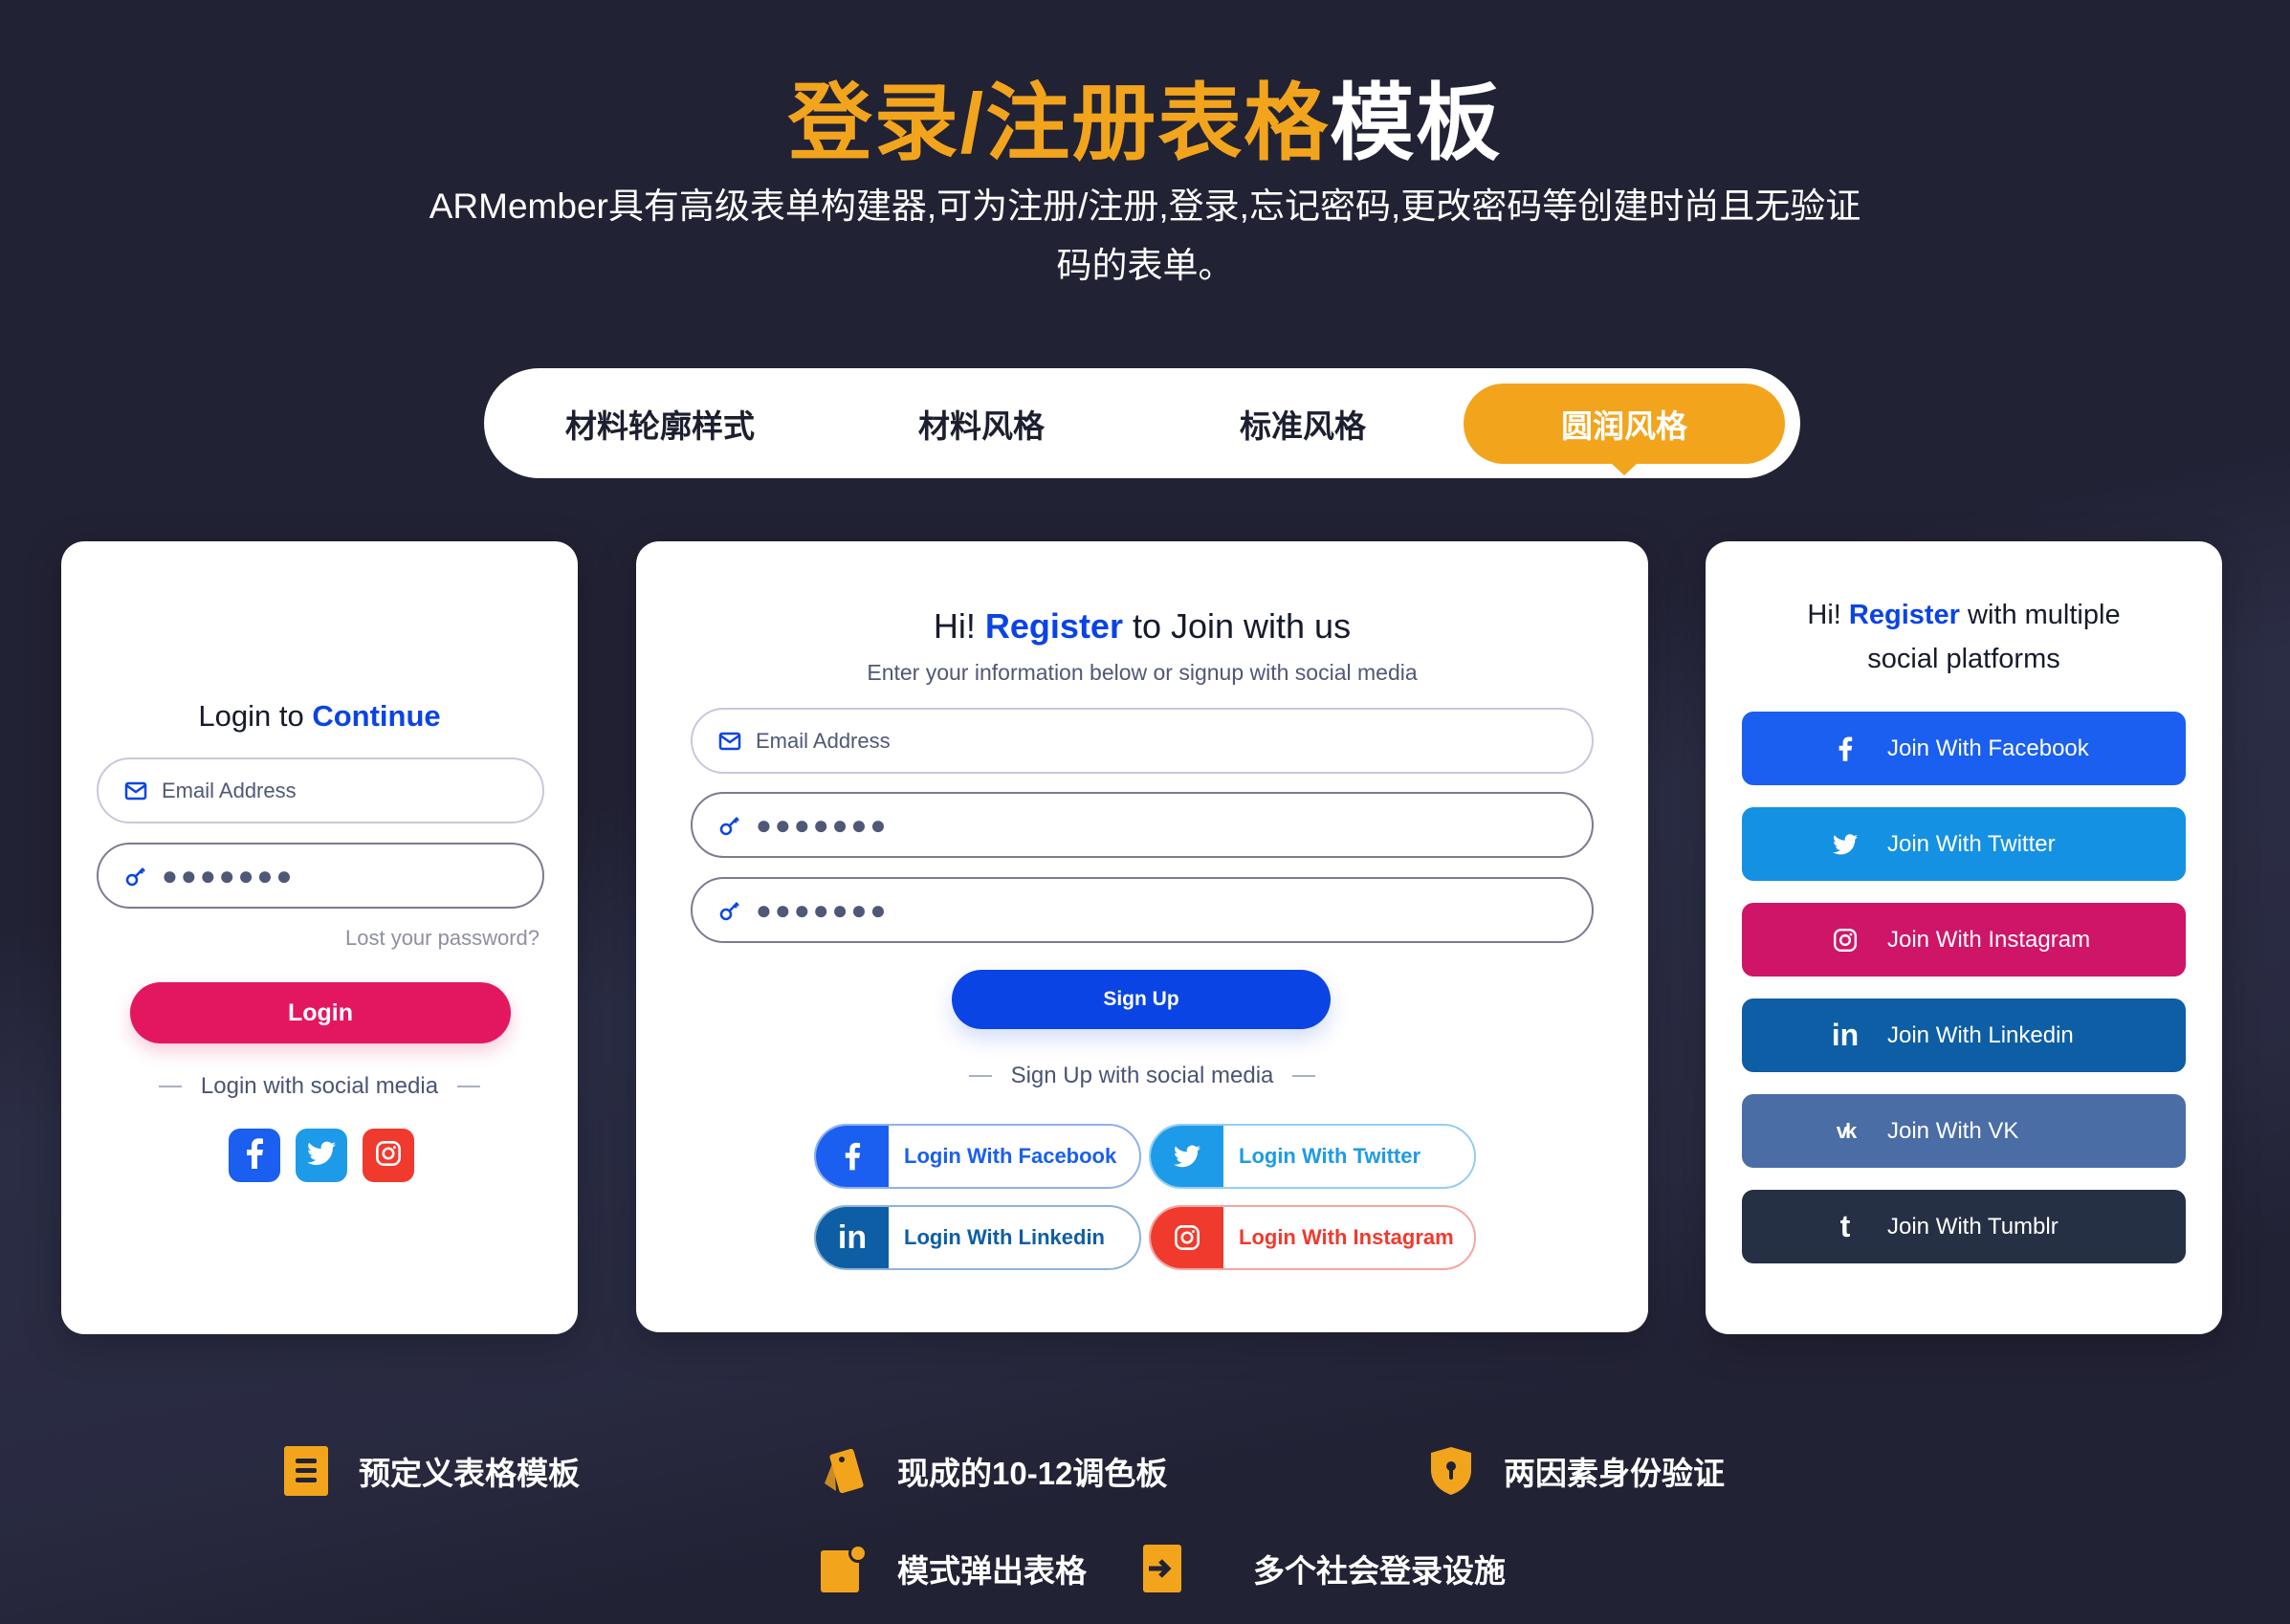  Describe the element at coordinates (1011, 1156) in the screenshot. I see `login-with-facebook-label: Login With Facebook` at that location.